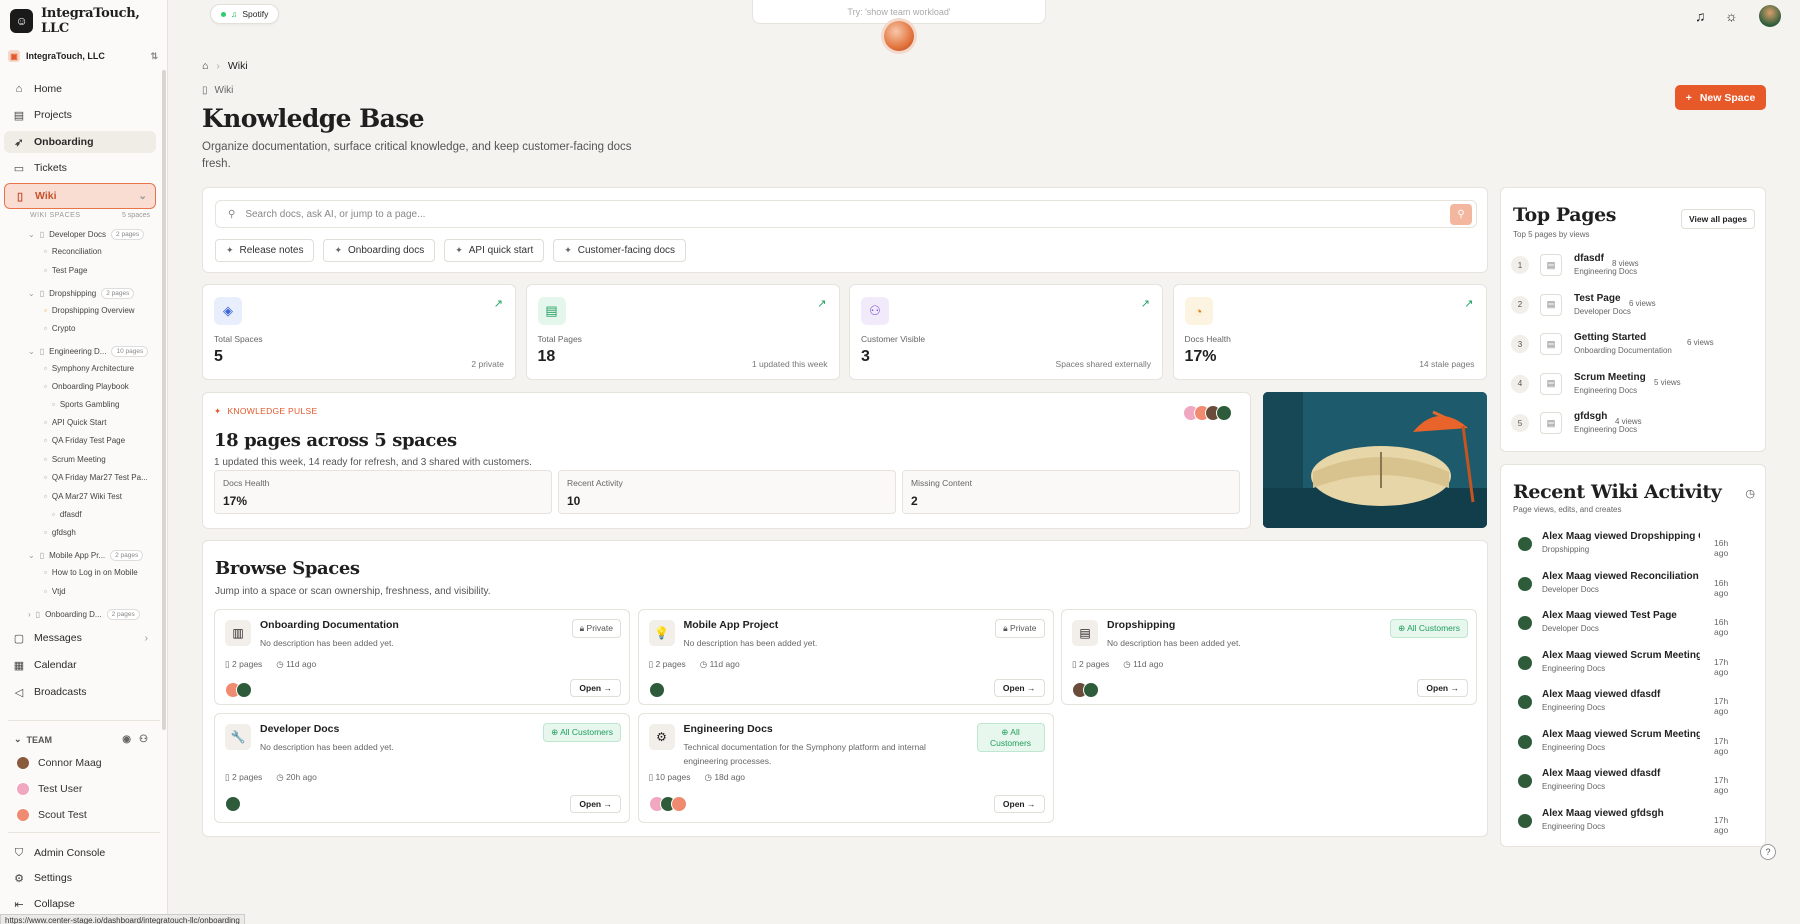 This screenshot has height=924, width=1800. I want to click on stat-card: ◔ ↗ Docs Health 17% 14 stale pages, so click(1329, 332).